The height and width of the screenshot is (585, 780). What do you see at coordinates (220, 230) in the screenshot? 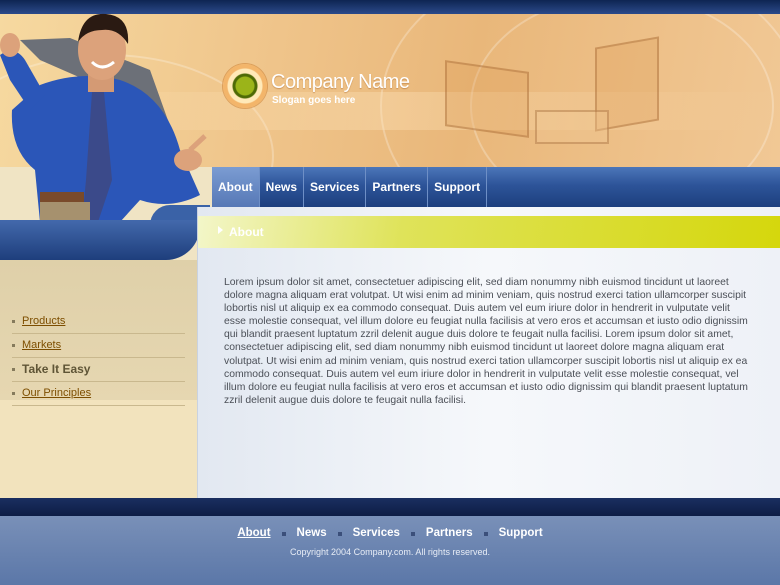
I see `title-arrow-icon` at bounding box center [220, 230].